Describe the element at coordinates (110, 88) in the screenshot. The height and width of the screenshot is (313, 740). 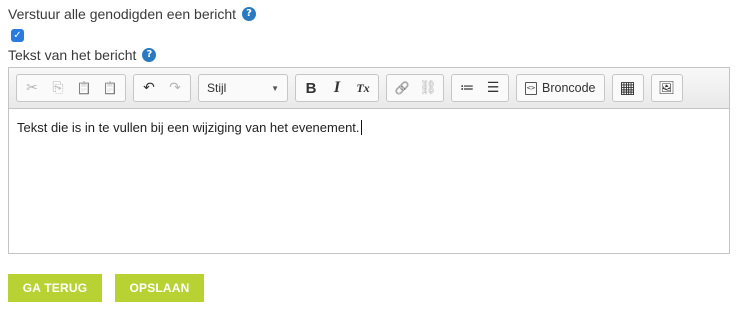
I see `paste-text-icon: 📋` at that location.